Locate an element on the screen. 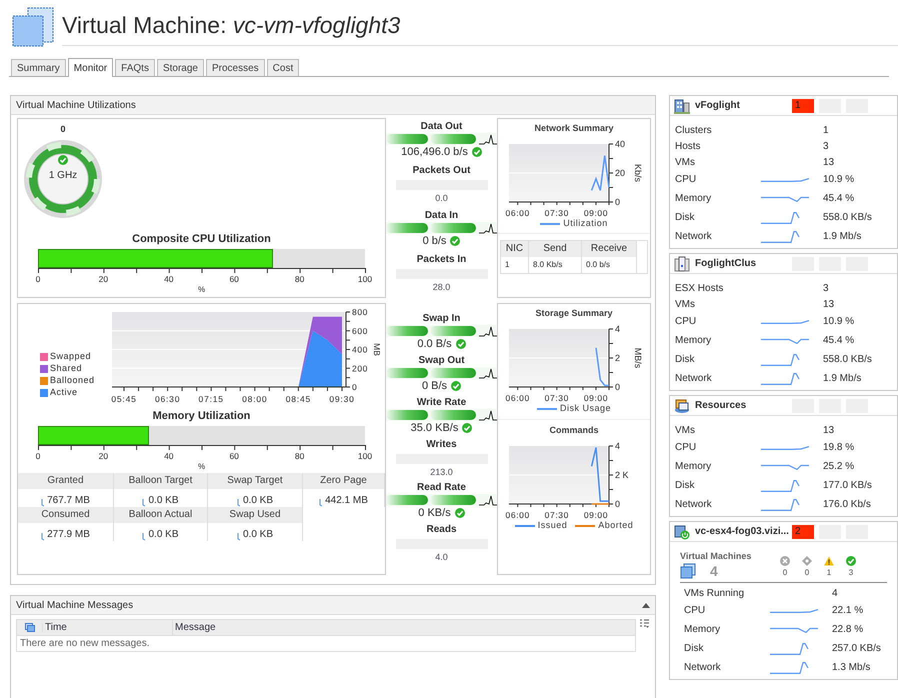 This screenshot has width=898, height=698. metric-value: 558.0 KB/s is located at coordinates (847, 218).